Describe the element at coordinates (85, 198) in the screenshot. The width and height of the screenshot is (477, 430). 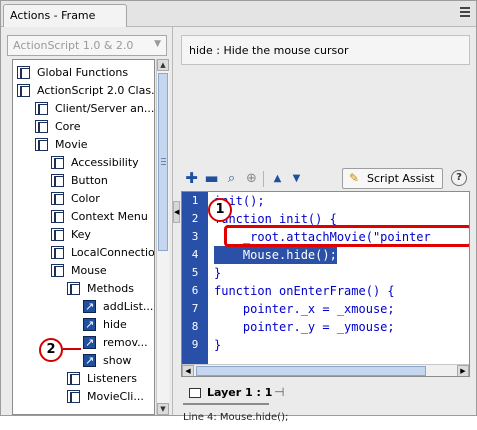
I see `tree-item-label: Color` at that location.